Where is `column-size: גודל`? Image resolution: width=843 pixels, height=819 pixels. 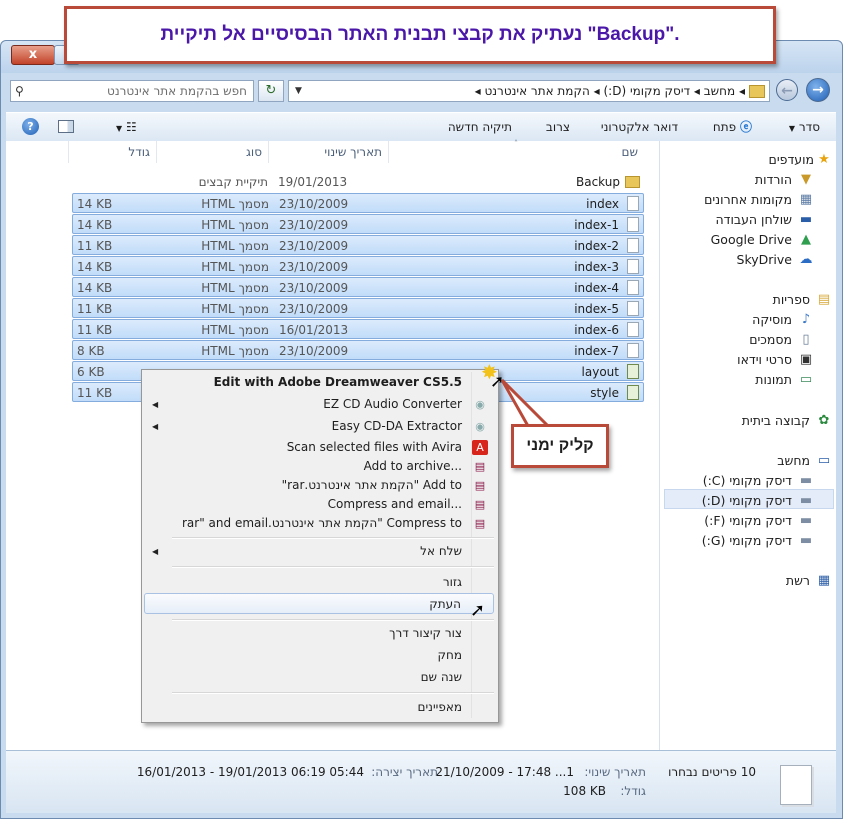
column-size: גודל is located at coordinates (112, 152).